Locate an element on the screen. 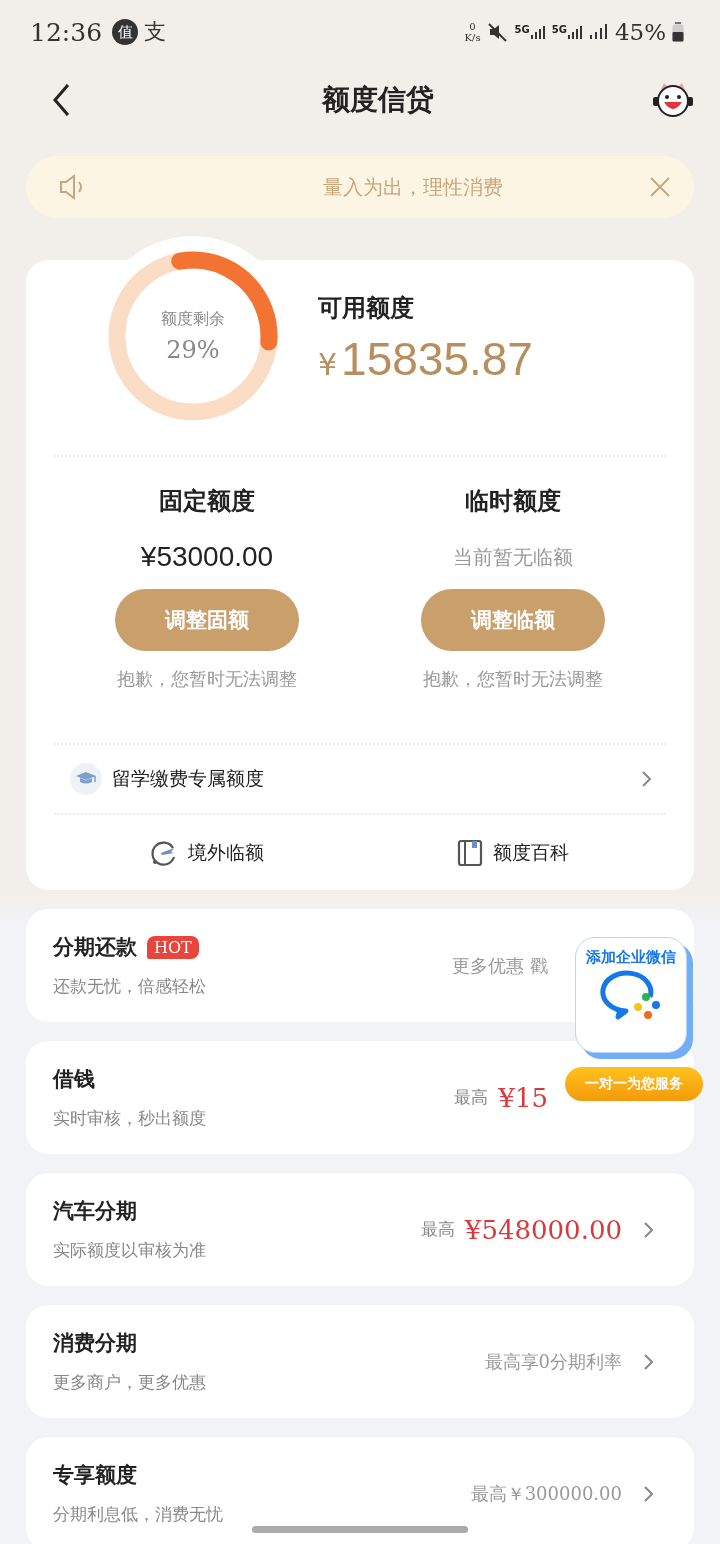 The height and width of the screenshot is (1544, 720). product-subtitle: 分期利息低，消费无忧 is located at coordinates (138, 1514).